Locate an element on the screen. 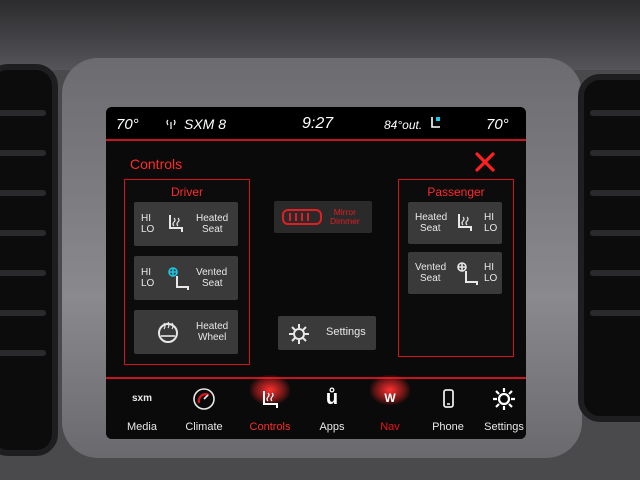 The height and width of the screenshot is (480, 640). nav-apps: ů Apps is located at coordinates (332, 409).